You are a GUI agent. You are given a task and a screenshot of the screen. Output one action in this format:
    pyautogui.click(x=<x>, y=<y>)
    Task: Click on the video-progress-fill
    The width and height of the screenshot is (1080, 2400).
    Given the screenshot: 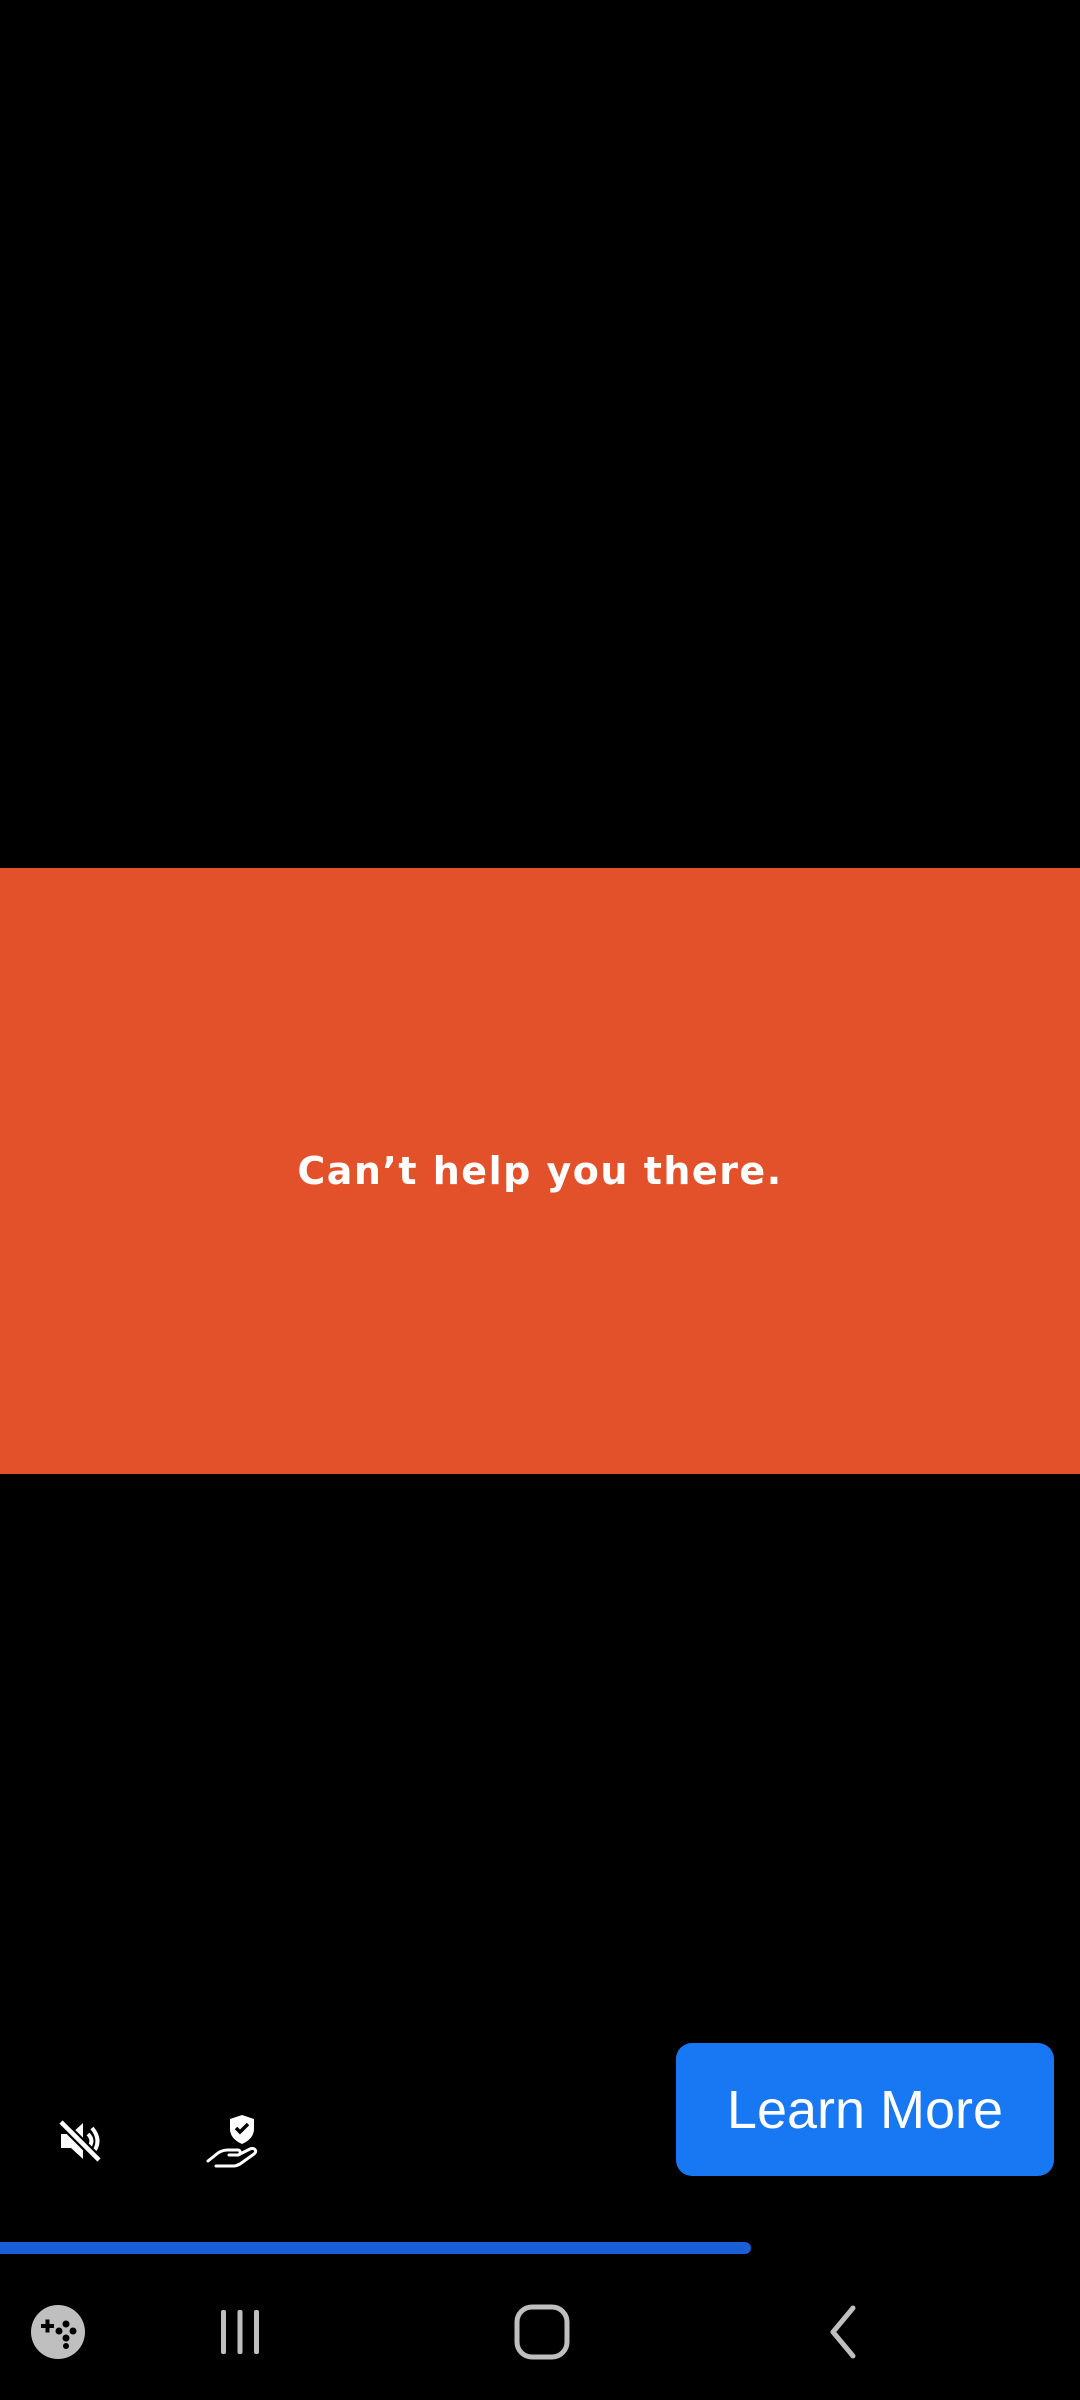 What is the action you would take?
    pyautogui.click(x=375, y=2248)
    